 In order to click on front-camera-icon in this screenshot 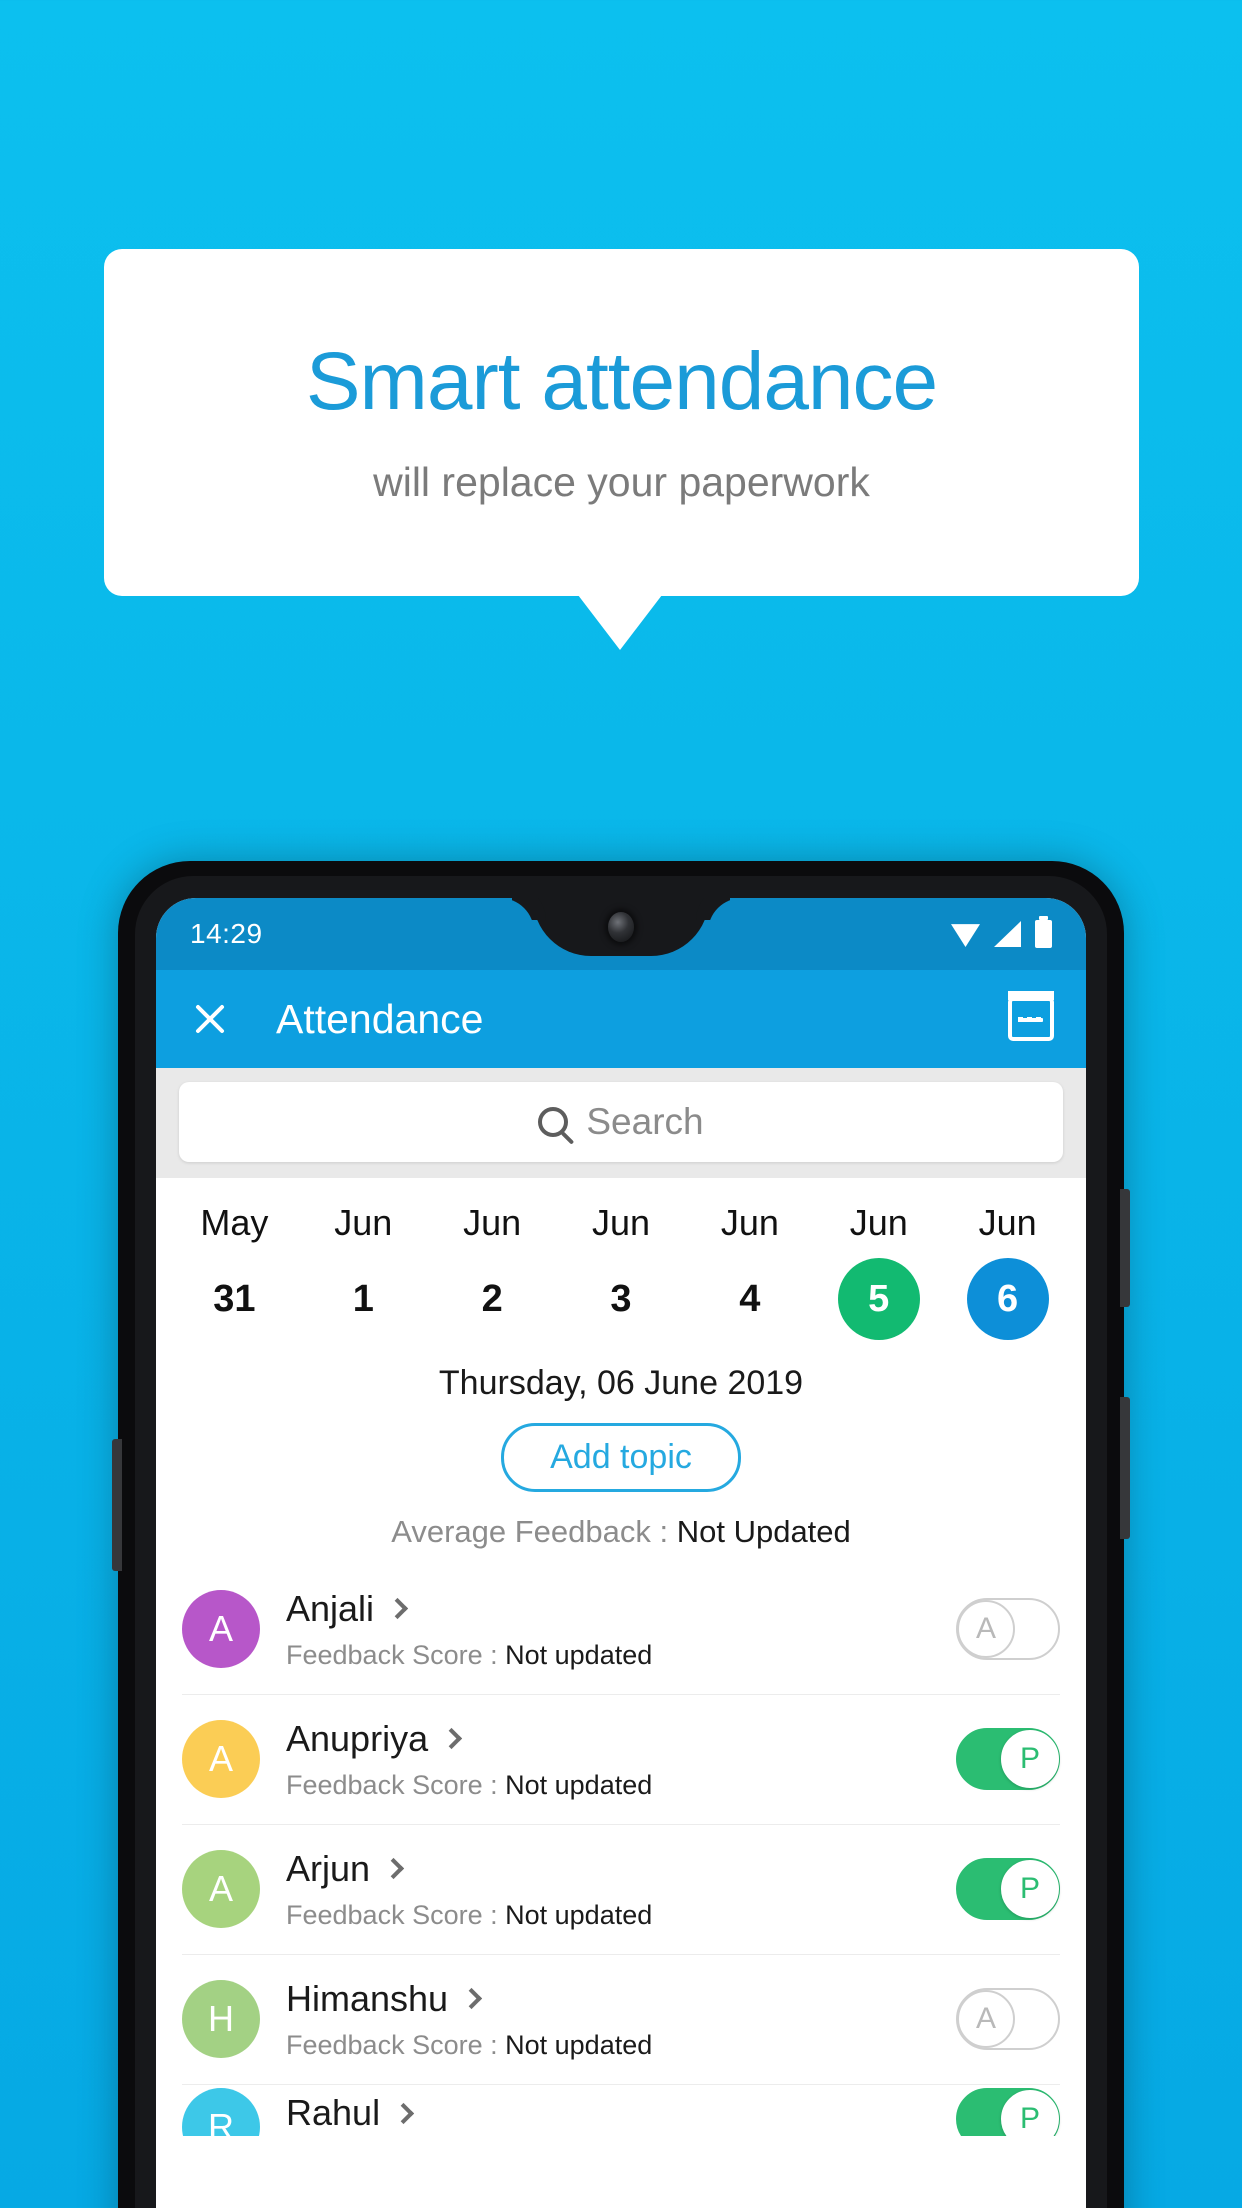, I will do `click(621, 927)`.